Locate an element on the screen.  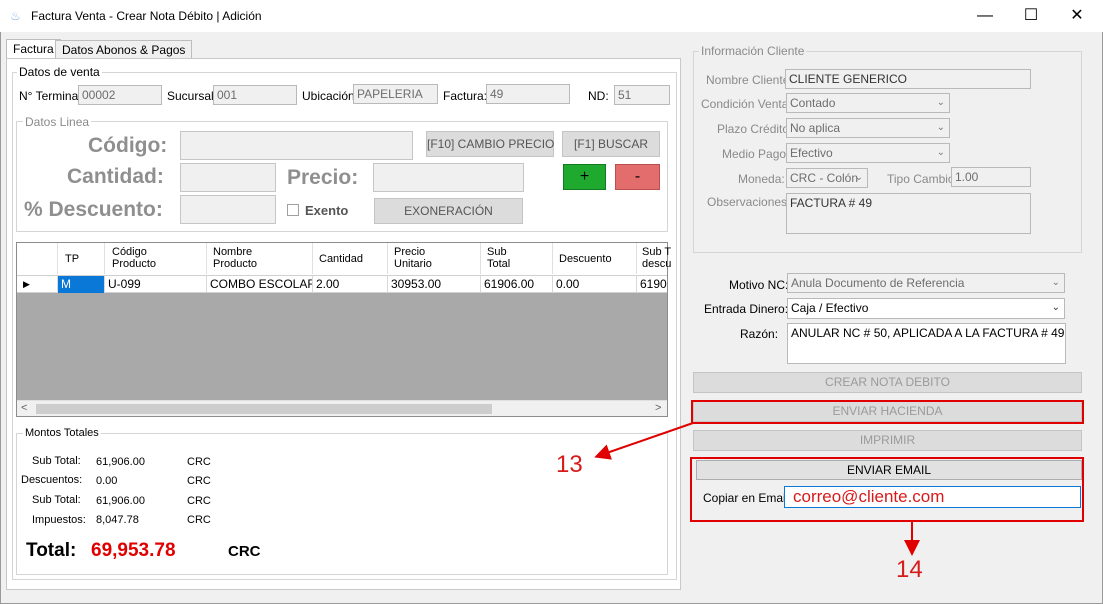
annotation-14: 14 is located at coordinates (909, 569).